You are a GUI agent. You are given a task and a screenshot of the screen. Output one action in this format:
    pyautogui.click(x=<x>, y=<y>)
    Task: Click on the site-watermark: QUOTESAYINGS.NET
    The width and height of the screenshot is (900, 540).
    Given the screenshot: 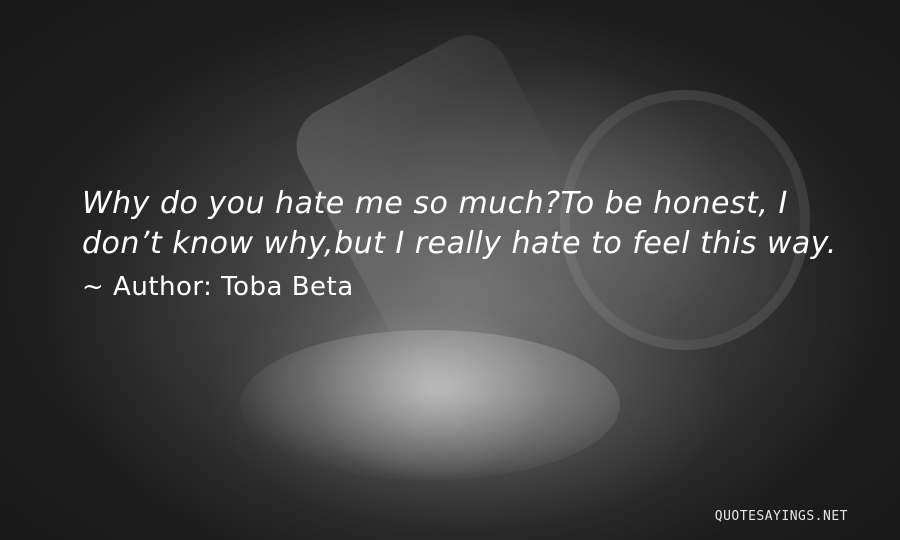 What is the action you would take?
    pyautogui.click(x=781, y=516)
    